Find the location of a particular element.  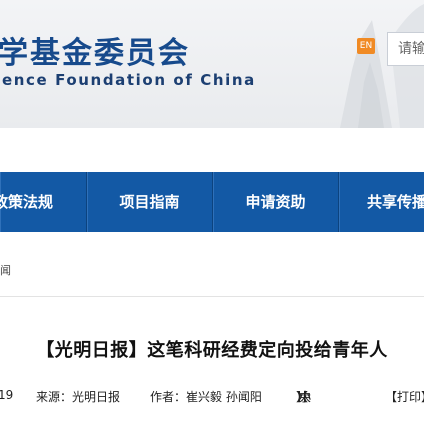

breadcrumb: 闻 is located at coordinates (5, 270).